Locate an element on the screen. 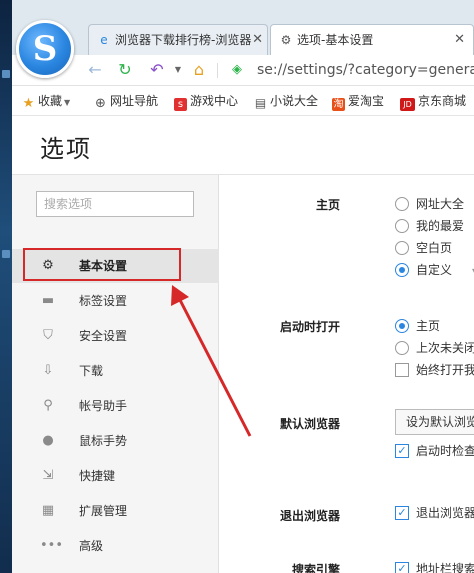 The width and height of the screenshot is (474, 573). game-icon: s is located at coordinates (180, 104).